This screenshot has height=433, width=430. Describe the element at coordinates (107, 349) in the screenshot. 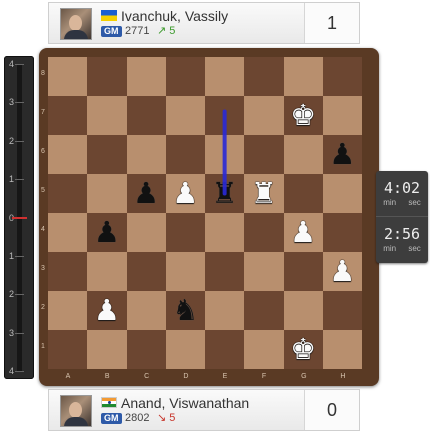

I see `square-b1` at that location.